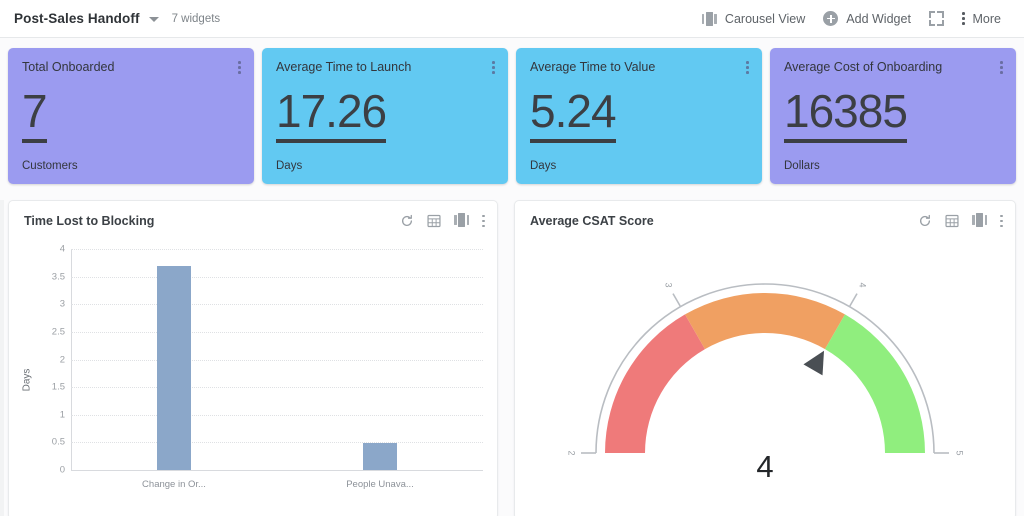 Image resolution: width=1024 pixels, height=516 pixels. I want to click on gauge-value-label: 4, so click(765, 466).